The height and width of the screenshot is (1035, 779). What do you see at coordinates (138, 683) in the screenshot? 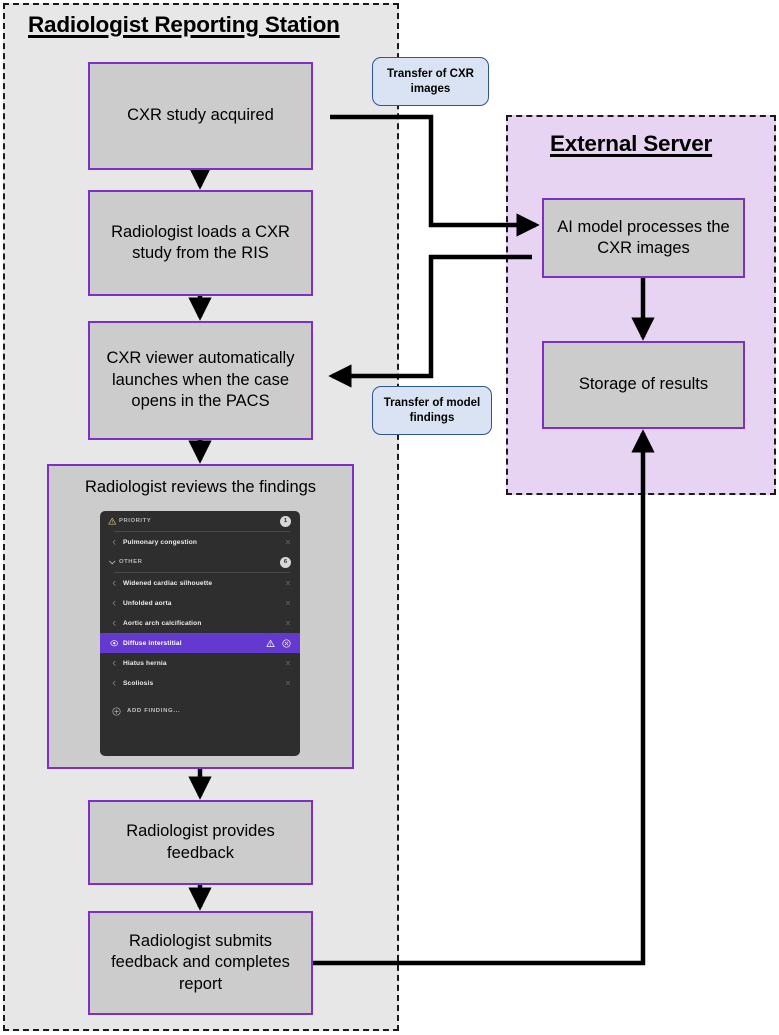
I see `finding-row-label: Scoliosis` at bounding box center [138, 683].